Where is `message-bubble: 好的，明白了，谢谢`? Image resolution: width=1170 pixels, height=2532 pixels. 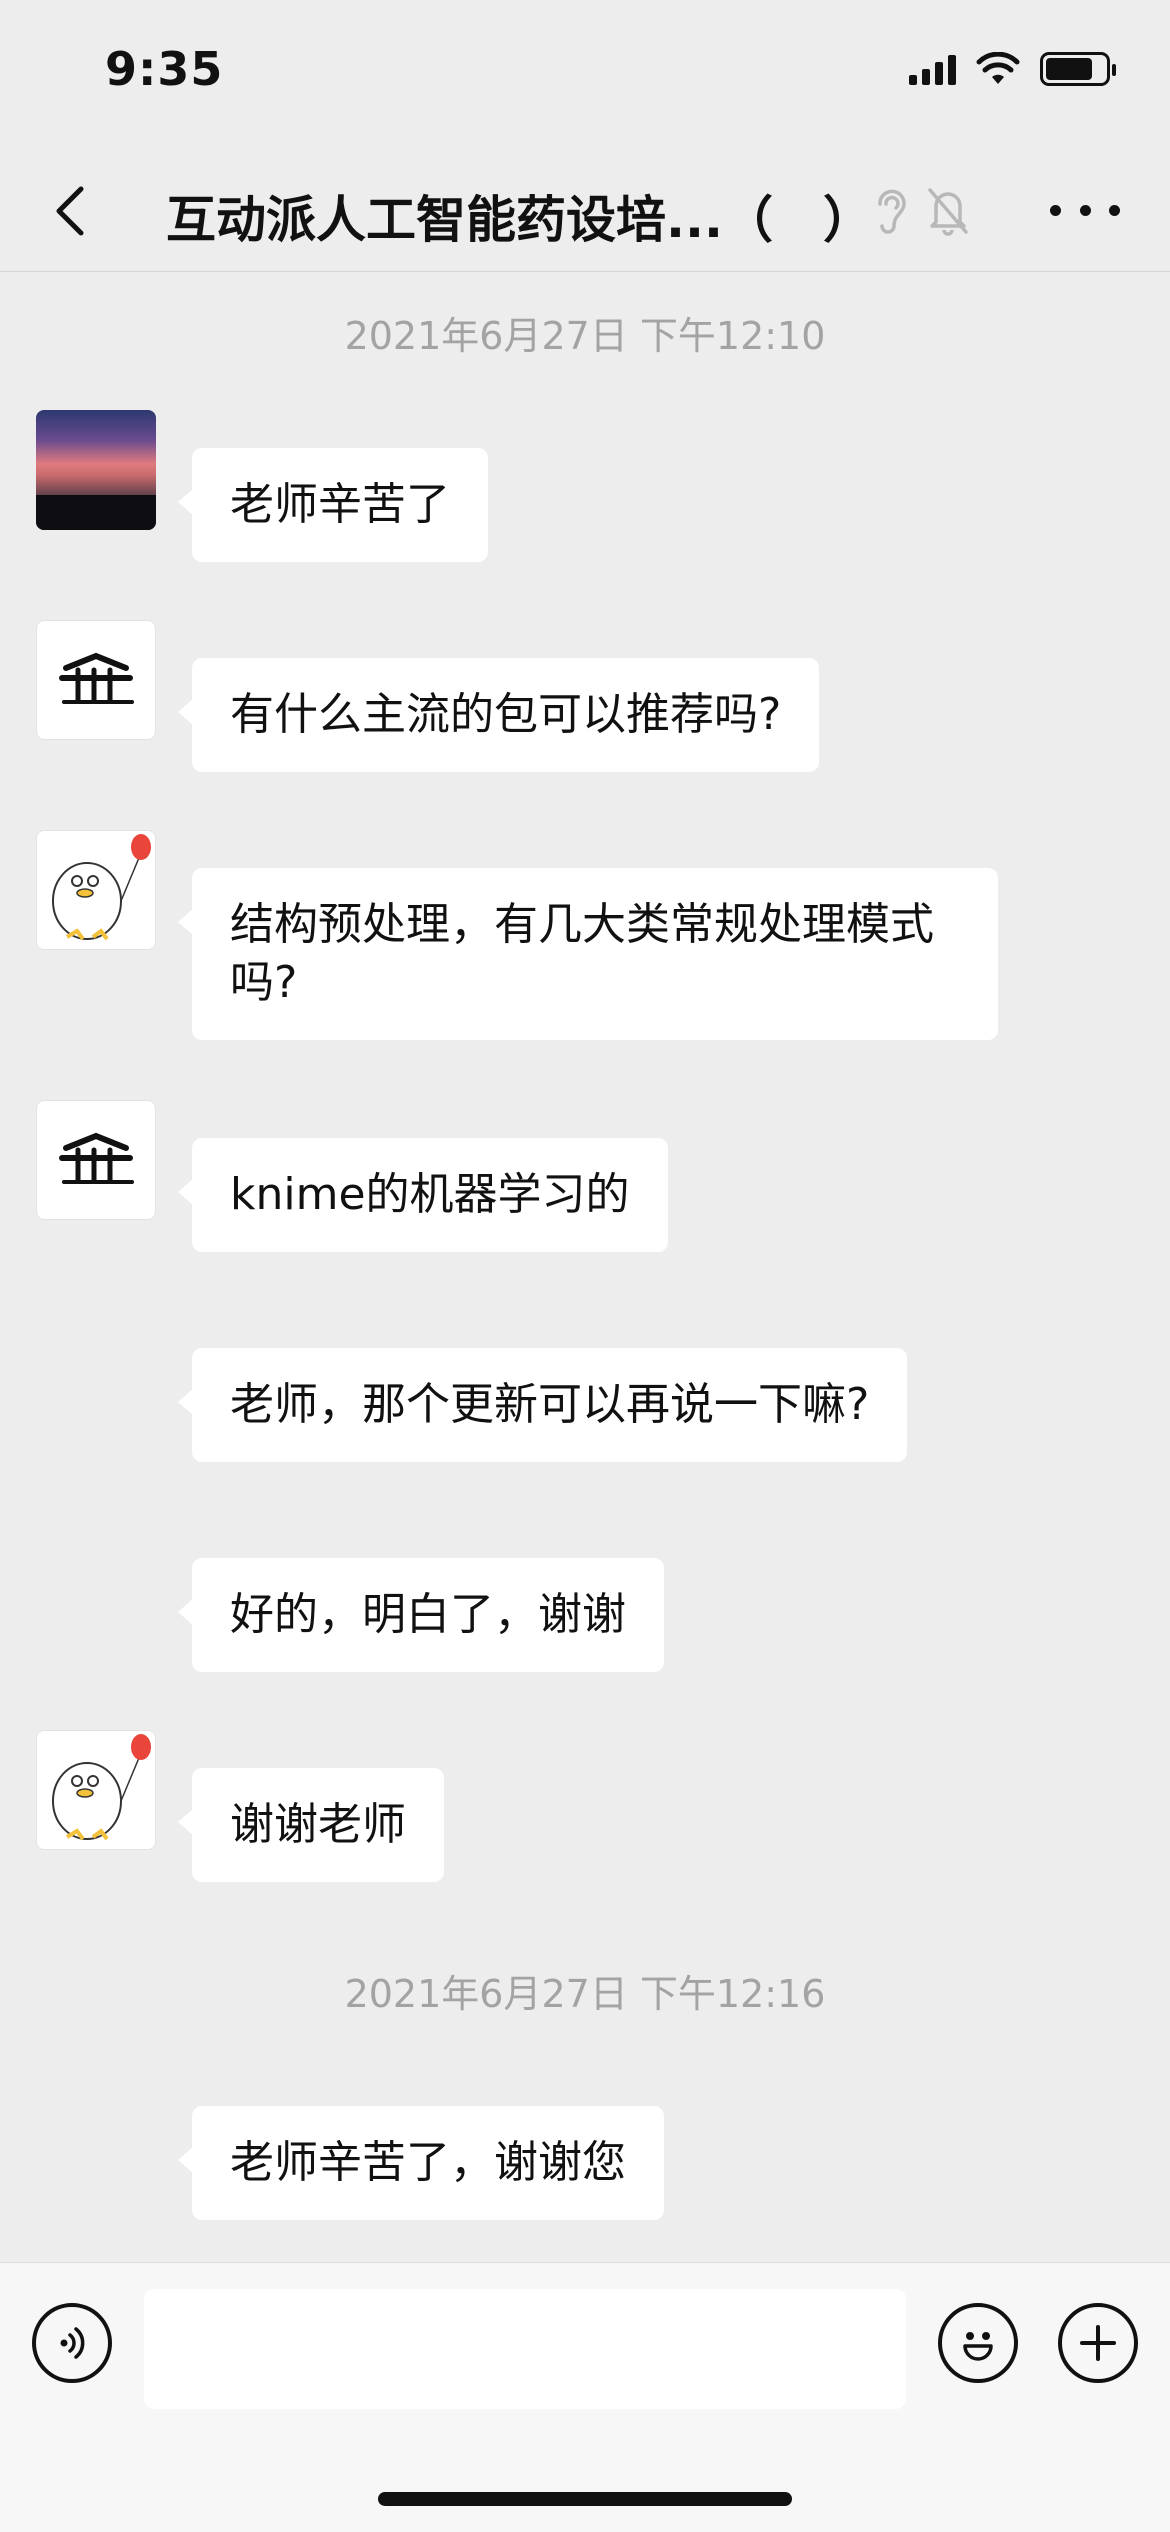
message-bubble: 好的，明白了，谢谢 is located at coordinates (421, 1615).